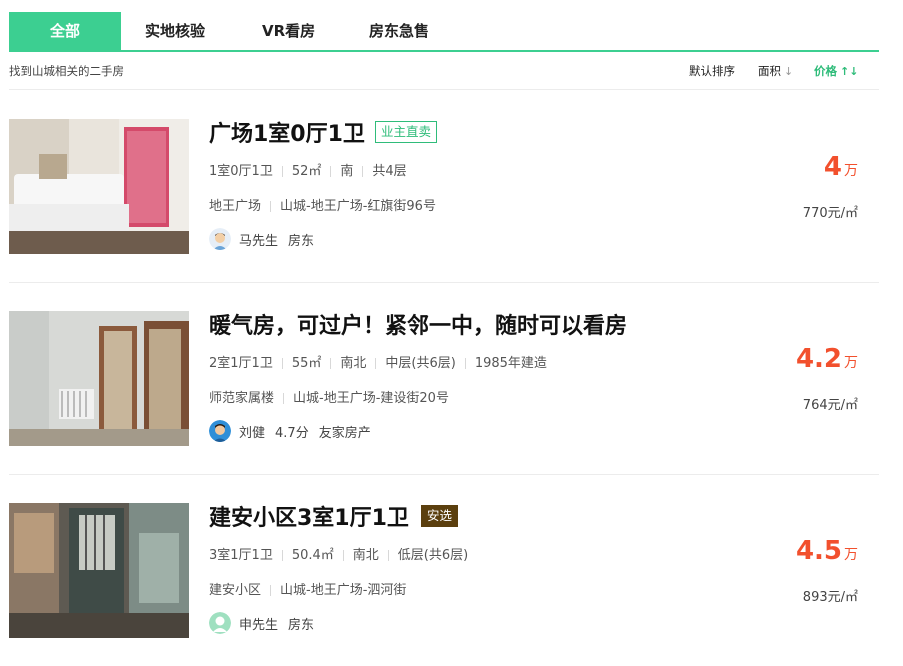 The width and height of the screenshot is (903, 666). Describe the element at coordinates (288, 31) in the screenshot. I see `tab-vr: VR看房` at that location.